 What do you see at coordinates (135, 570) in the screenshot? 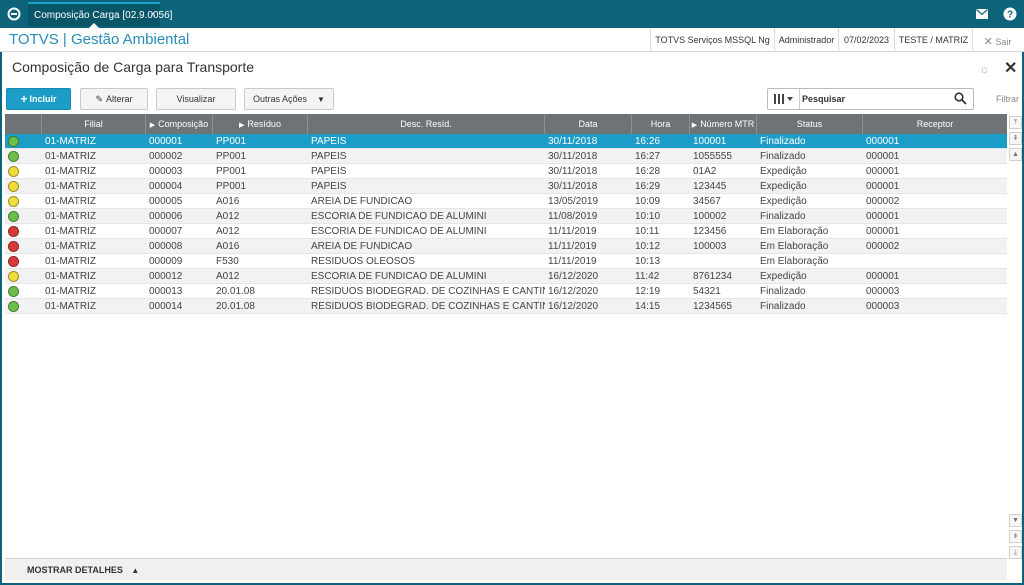
I see `chevron-up-icon: ▲` at bounding box center [135, 570].